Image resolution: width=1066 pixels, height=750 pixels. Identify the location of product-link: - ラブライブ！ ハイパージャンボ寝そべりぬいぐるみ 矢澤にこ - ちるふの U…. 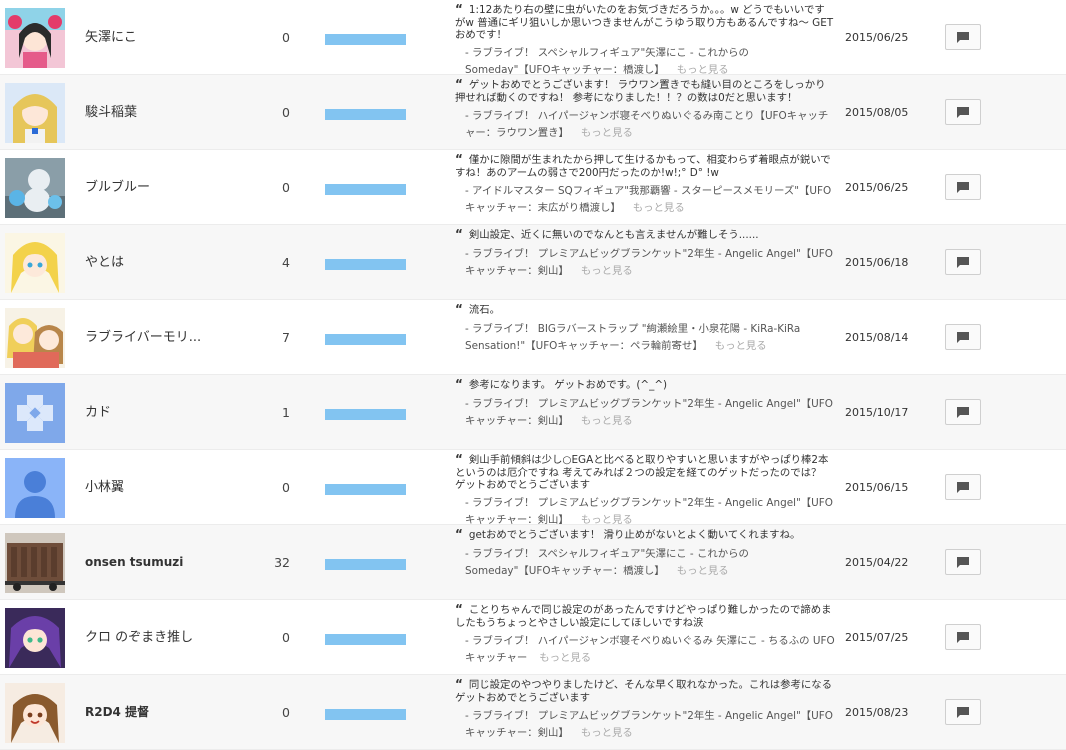
(650, 649).